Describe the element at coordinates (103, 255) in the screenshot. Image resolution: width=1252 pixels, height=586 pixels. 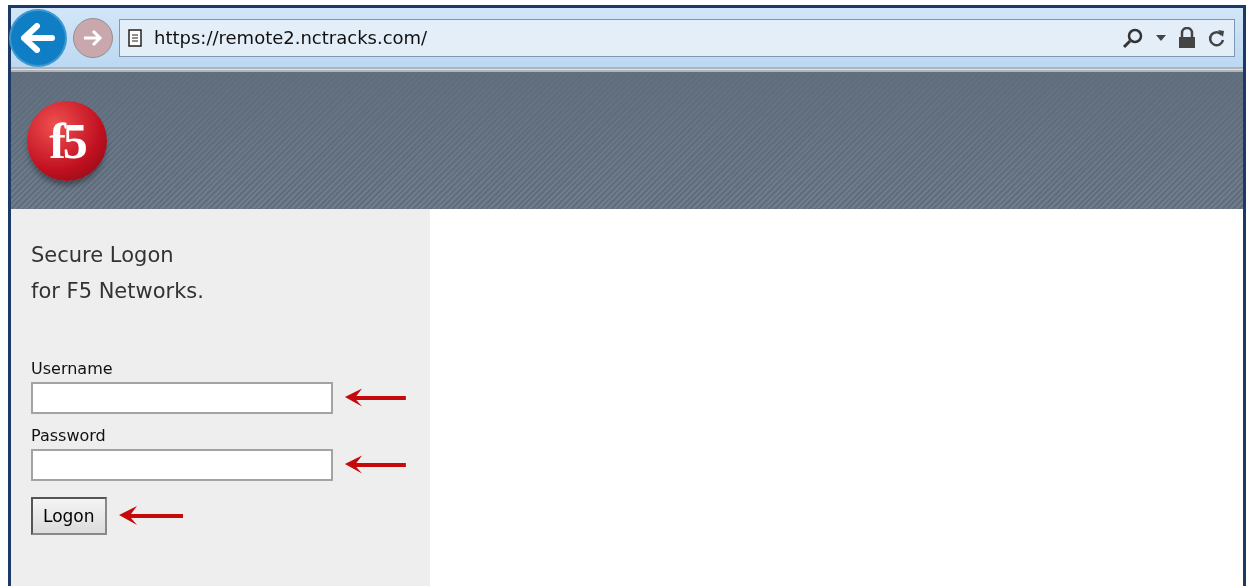
I see `login-title: Secure Logon` at that location.